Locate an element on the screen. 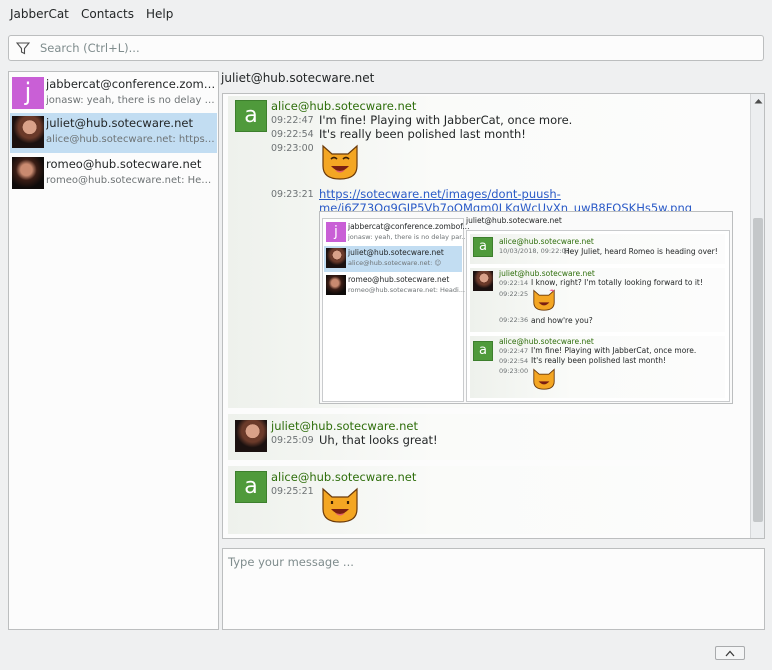 The width and height of the screenshot is (772, 670). message-link: https://sotecware.net/images/dont-puush- is located at coordinates (440, 194).